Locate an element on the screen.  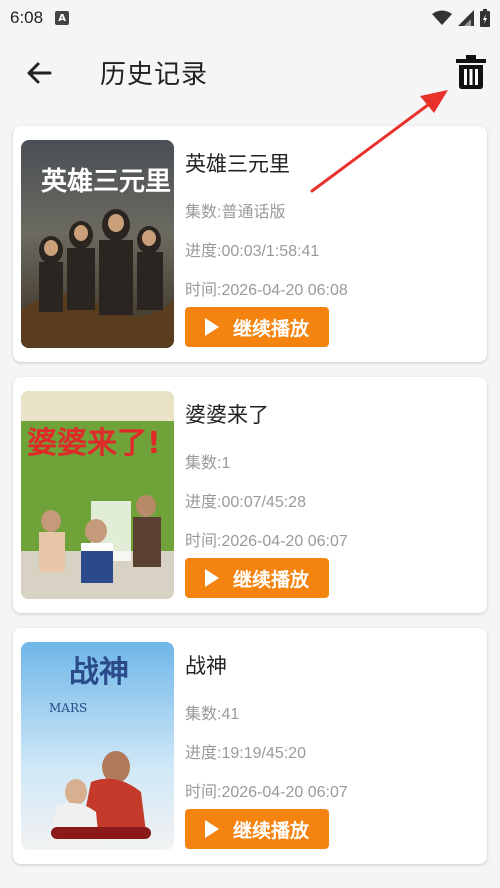
app-bar: 历史记录 is located at coordinates (250, 73).